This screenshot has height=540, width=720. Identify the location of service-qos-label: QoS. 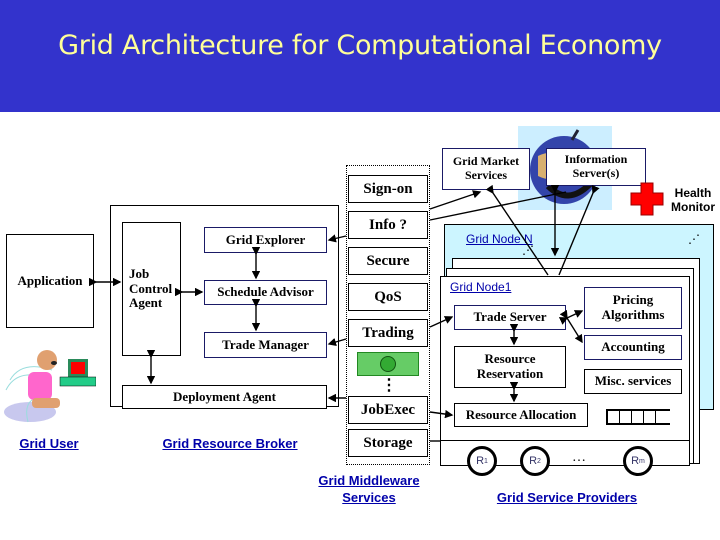
(388, 296).